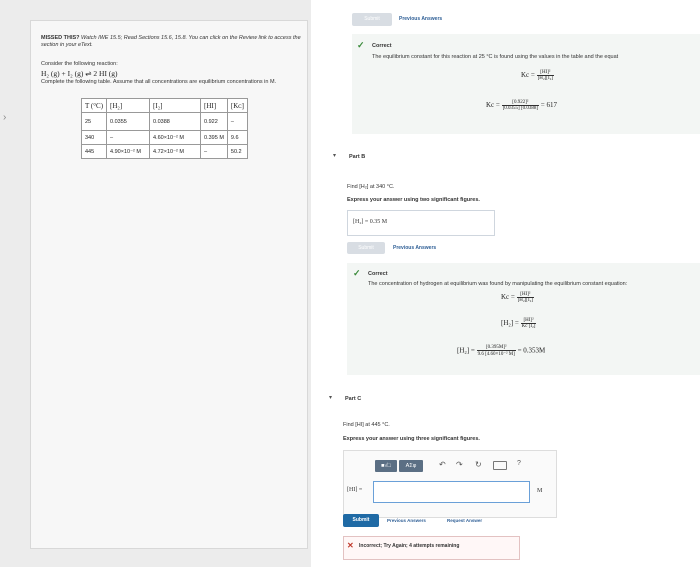 The height and width of the screenshot is (567, 700). I want to click on table-cell: 4.72×10⁻² M, so click(175, 151).